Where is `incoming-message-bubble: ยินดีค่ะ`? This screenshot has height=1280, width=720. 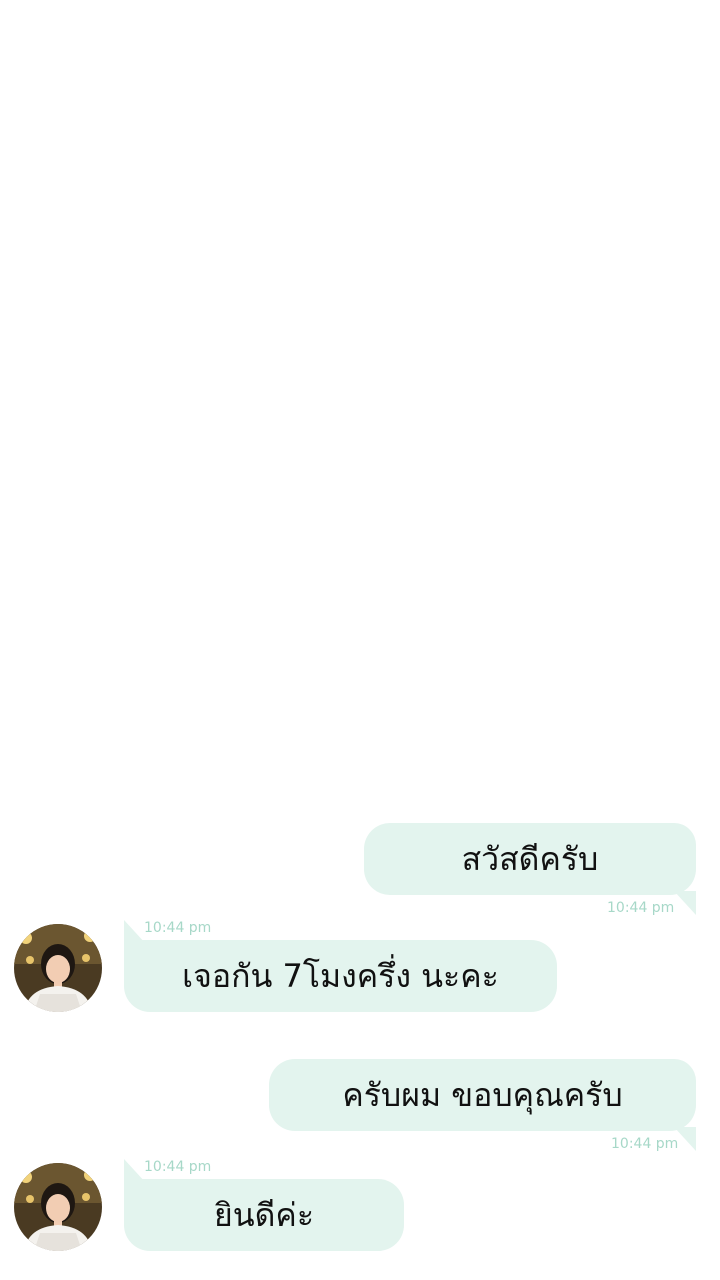 incoming-message-bubble: ยินดีค่ะ is located at coordinates (264, 1215).